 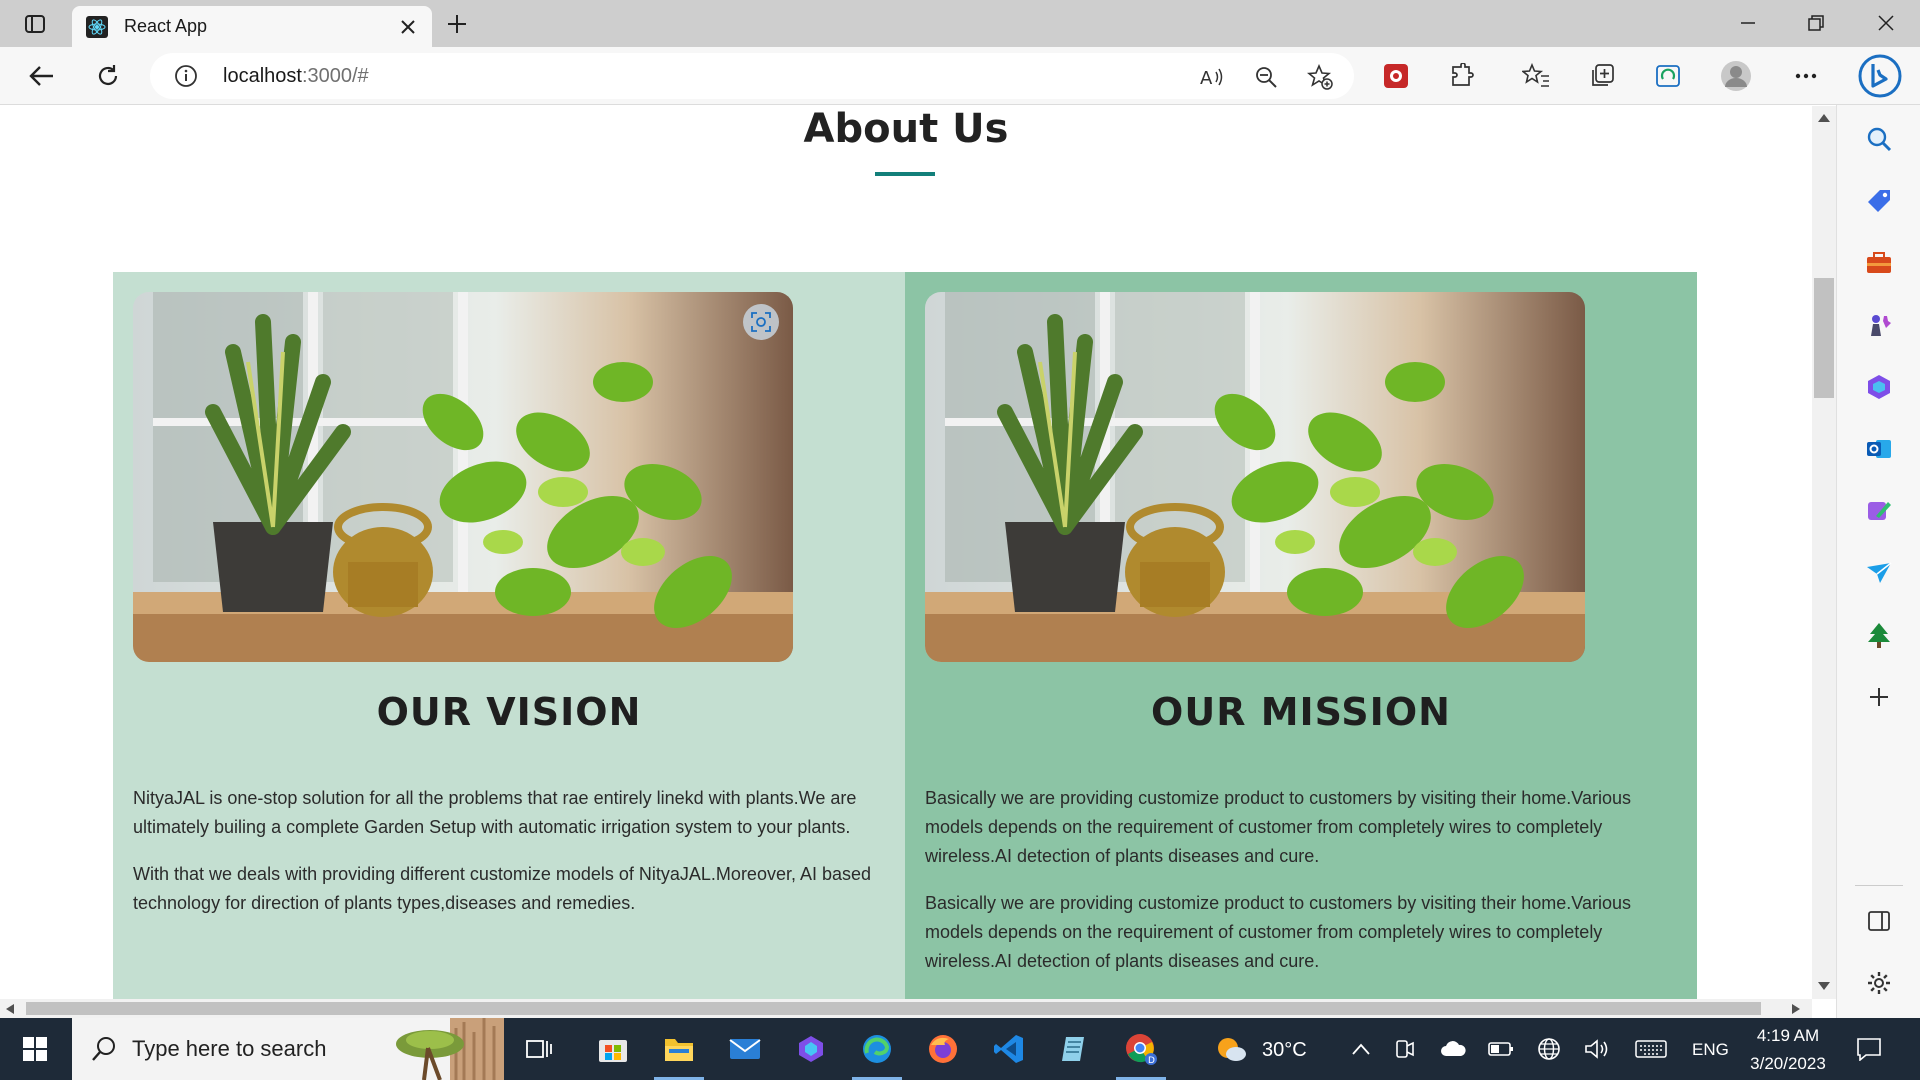 What do you see at coordinates (166, 26) in the screenshot?
I see `tab-title: React App` at bounding box center [166, 26].